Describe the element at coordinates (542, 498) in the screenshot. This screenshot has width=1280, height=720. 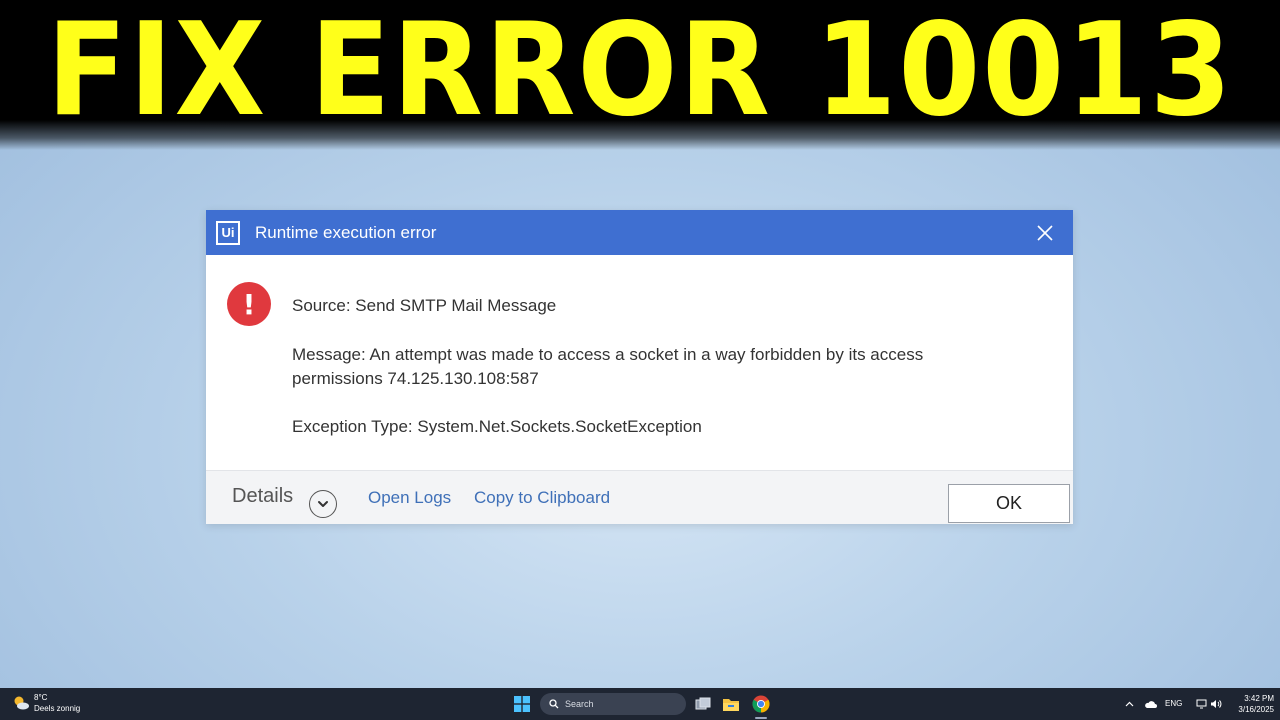
I see `copy-to-clipboard-link: Copy to Clipboard` at that location.